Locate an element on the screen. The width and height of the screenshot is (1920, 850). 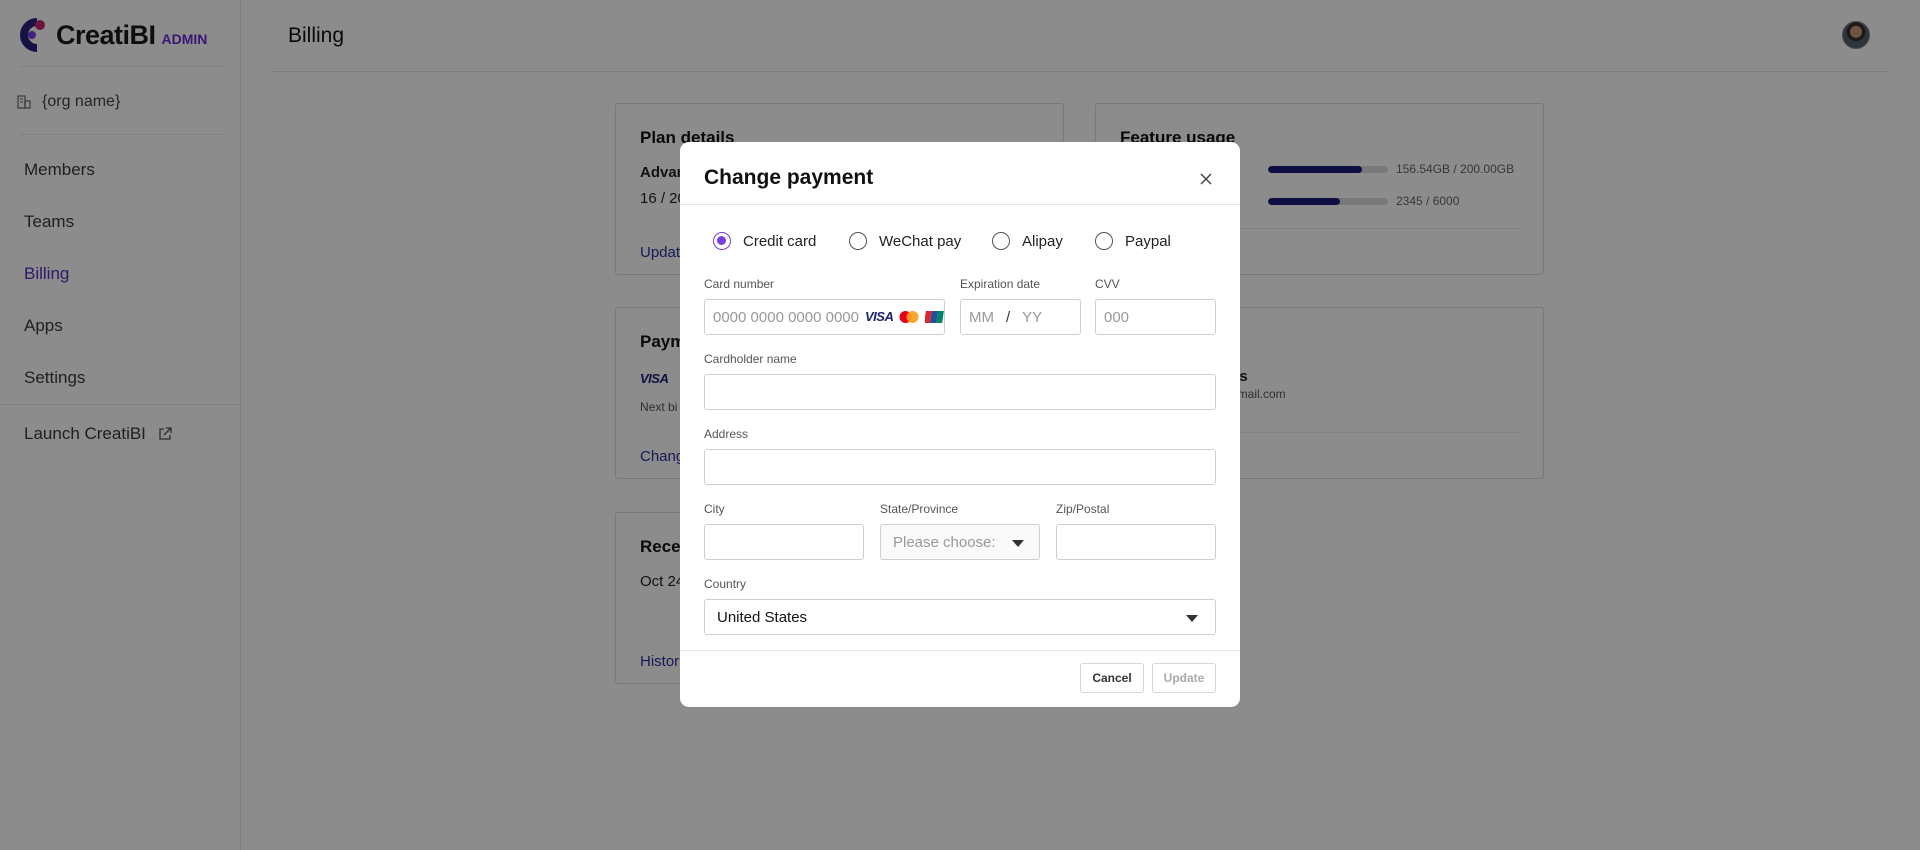
radio-label: Paypal is located at coordinates (1148, 241).